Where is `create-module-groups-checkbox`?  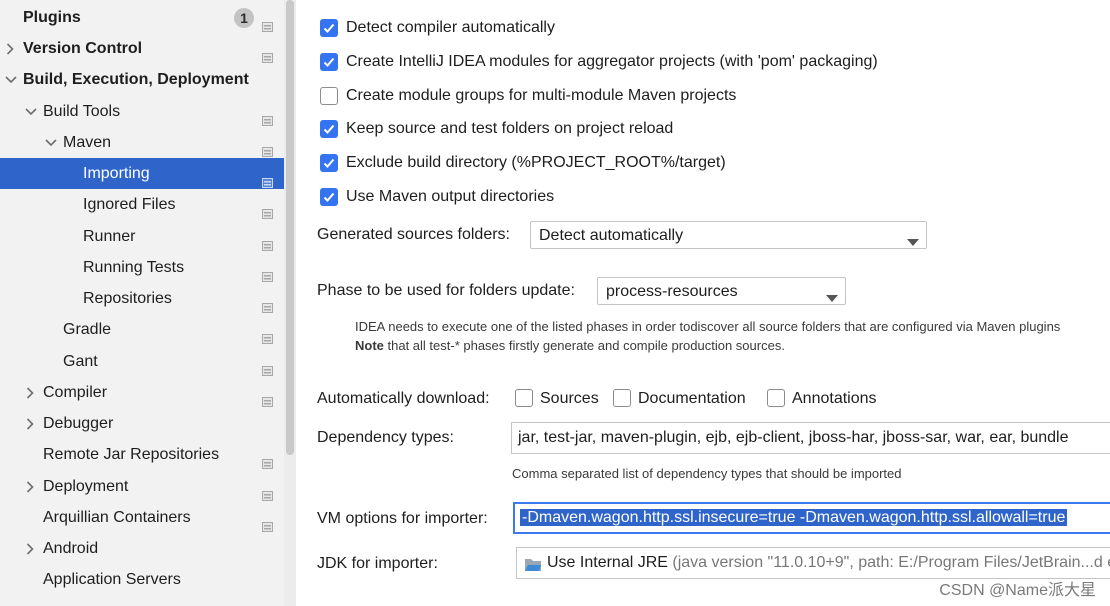
create-module-groups-checkbox is located at coordinates (329, 96).